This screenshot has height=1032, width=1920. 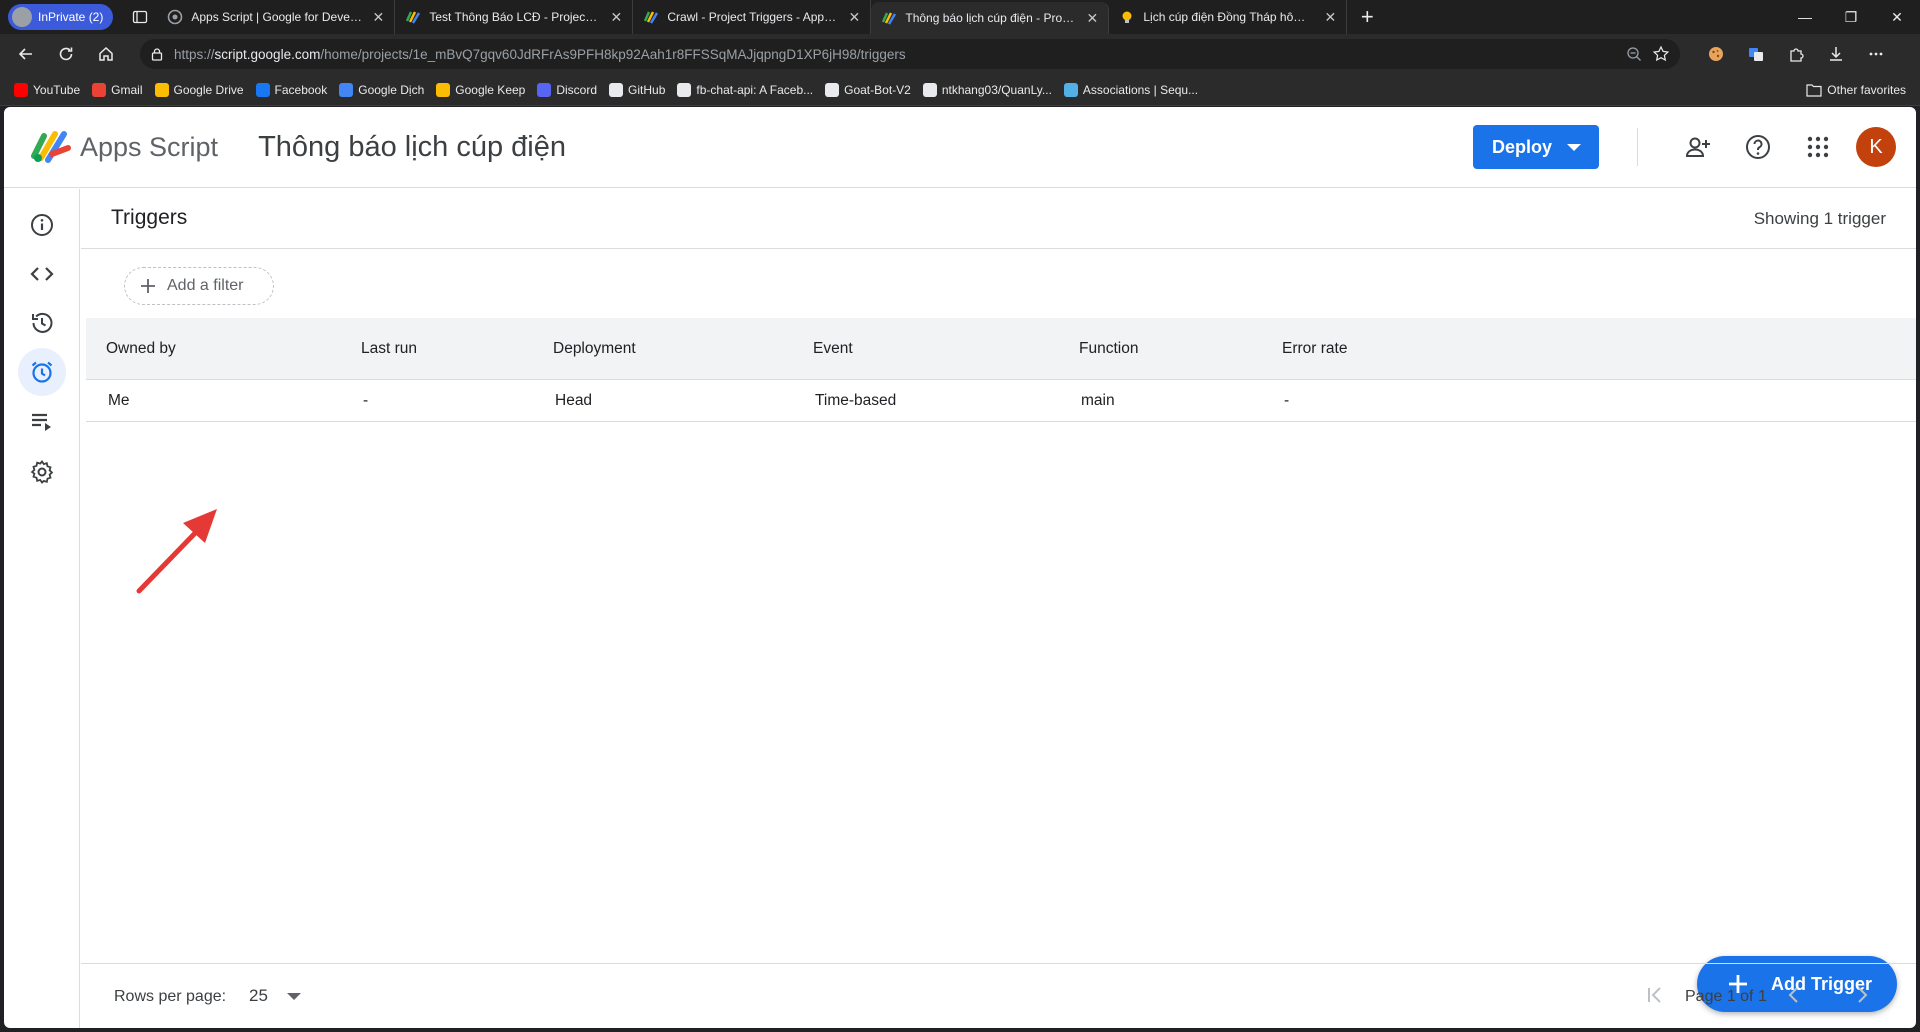 What do you see at coordinates (1661, 54) in the screenshot?
I see `favorite-star-icon` at bounding box center [1661, 54].